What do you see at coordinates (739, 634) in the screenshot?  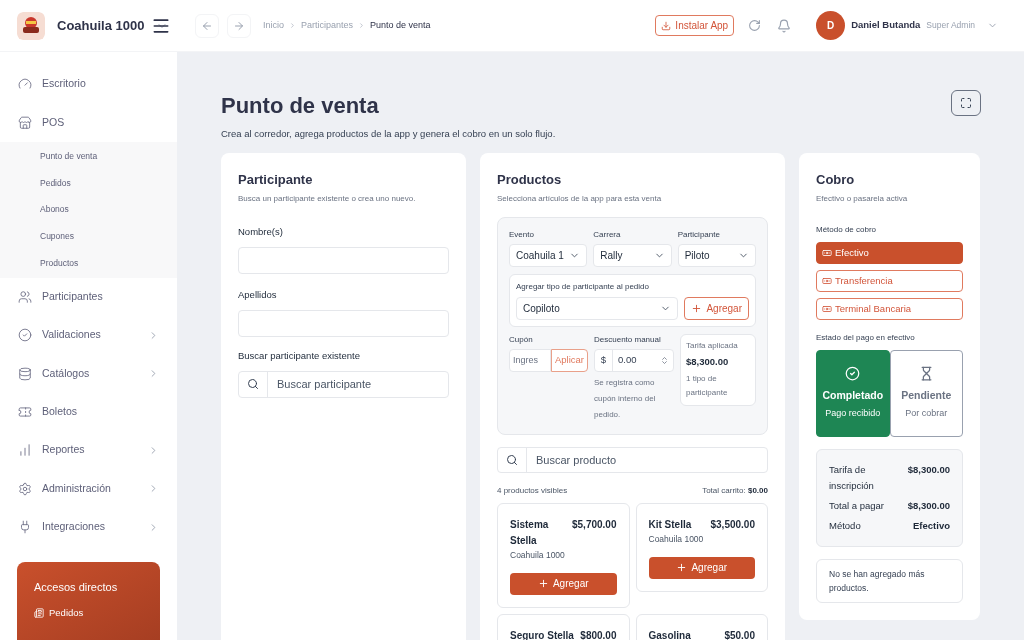 I see `product-price: $50.00` at bounding box center [739, 634].